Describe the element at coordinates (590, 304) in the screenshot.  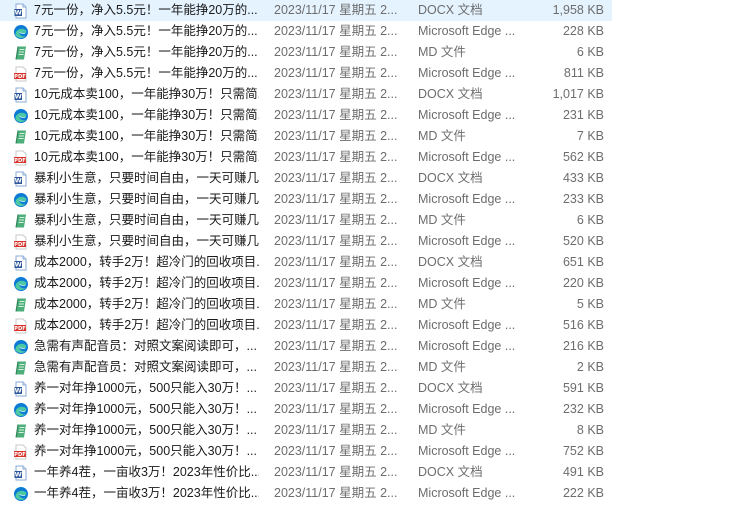
I see `file-size: 5 KB` at that location.